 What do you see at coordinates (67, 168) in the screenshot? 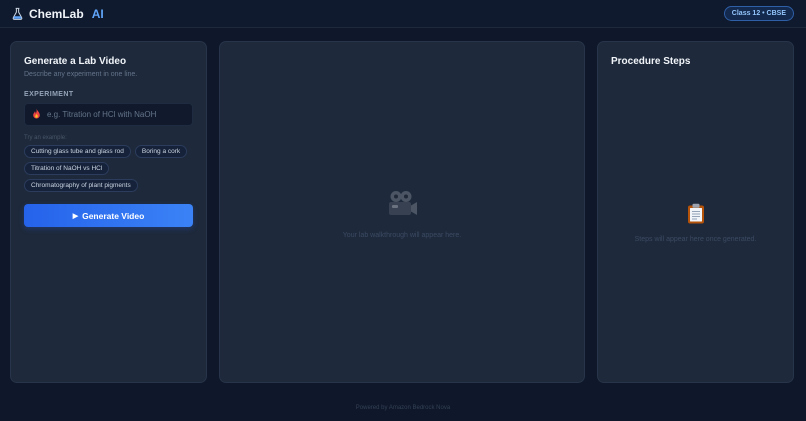
I see `example-chip: Titration of NaOH vs HCl` at bounding box center [67, 168].